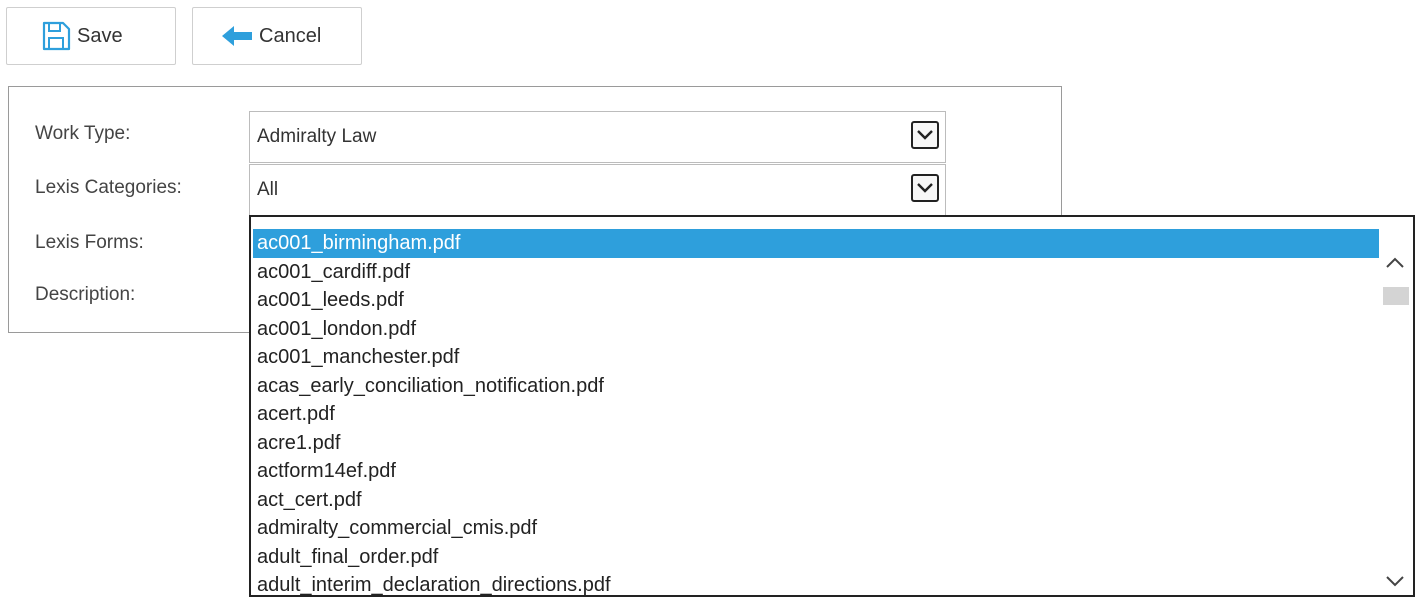  I want to click on list-item: ac001_leeds.pdf, so click(816, 300).